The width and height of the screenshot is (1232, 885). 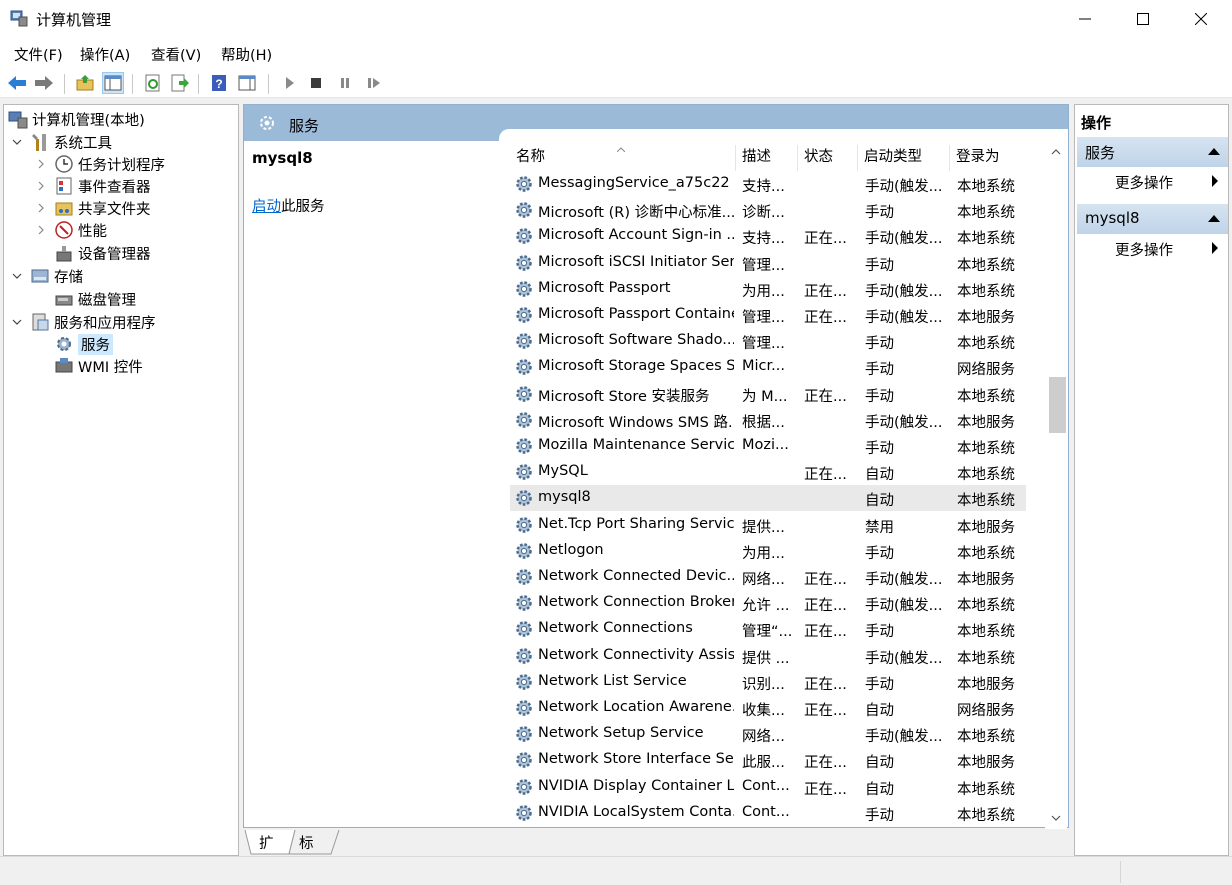 What do you see at coordinates (246, 54) in the screenshot?
I see `menu-help: 帮助(H)` at bounding box center [246, 54].